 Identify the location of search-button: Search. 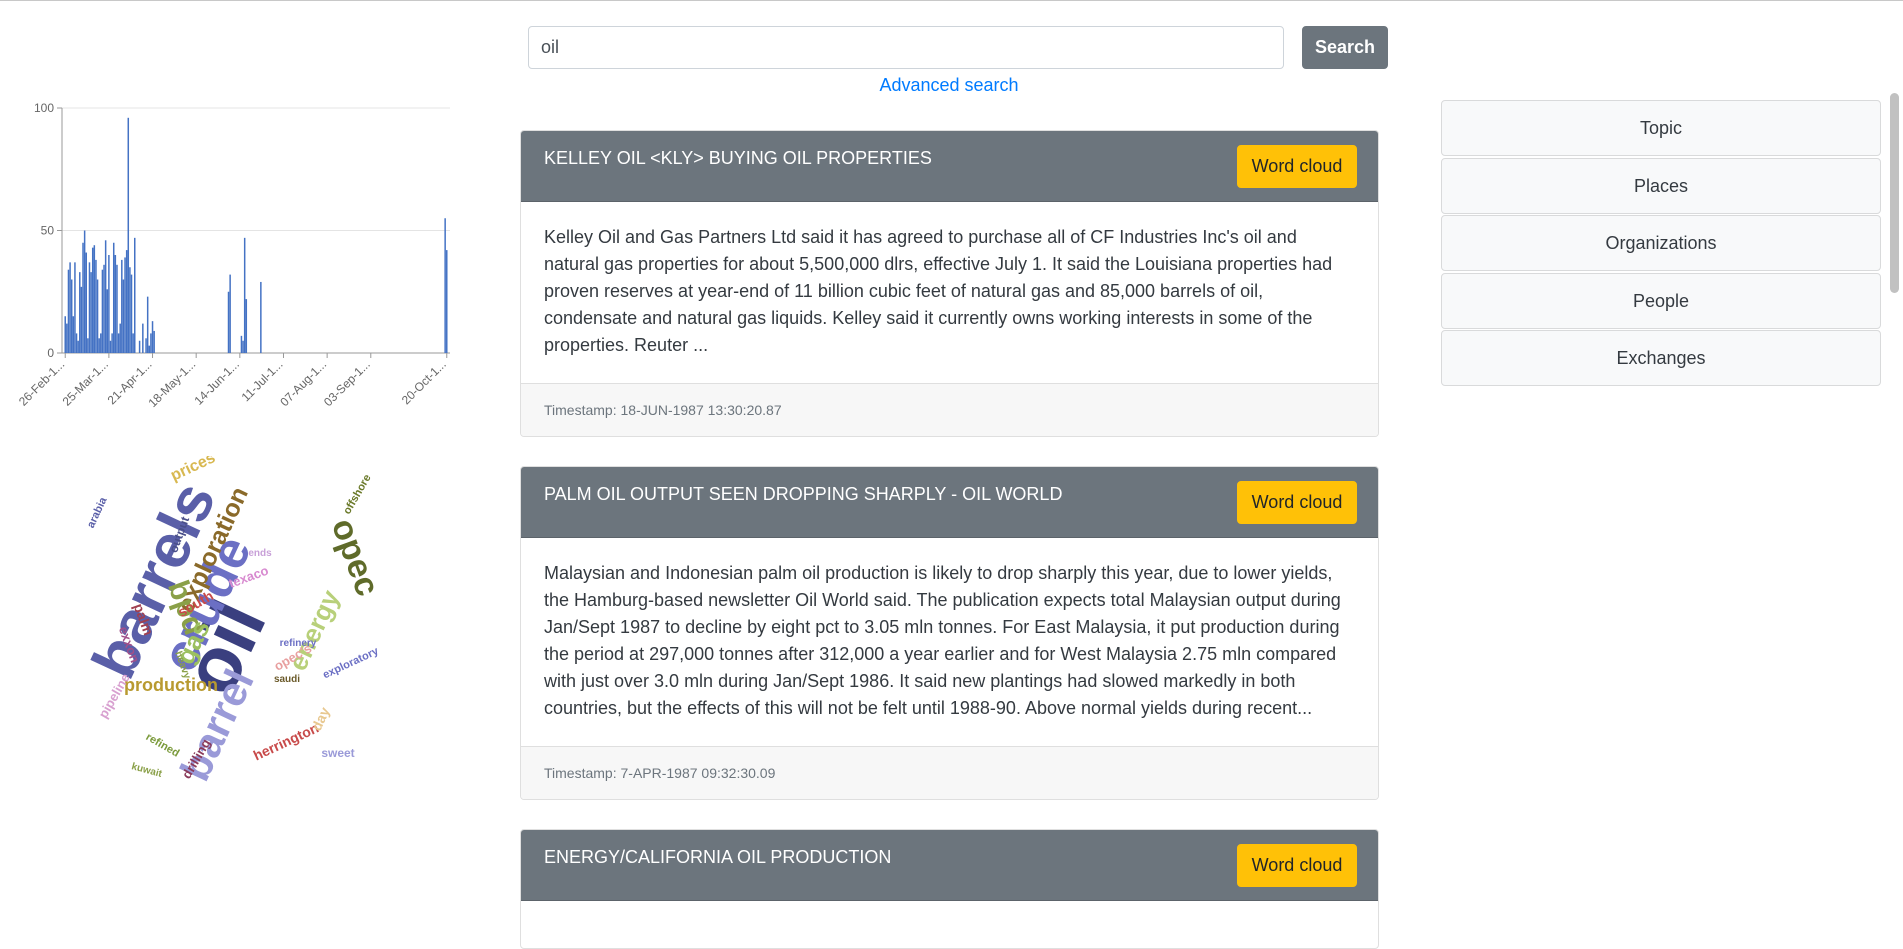
(1345, 47).